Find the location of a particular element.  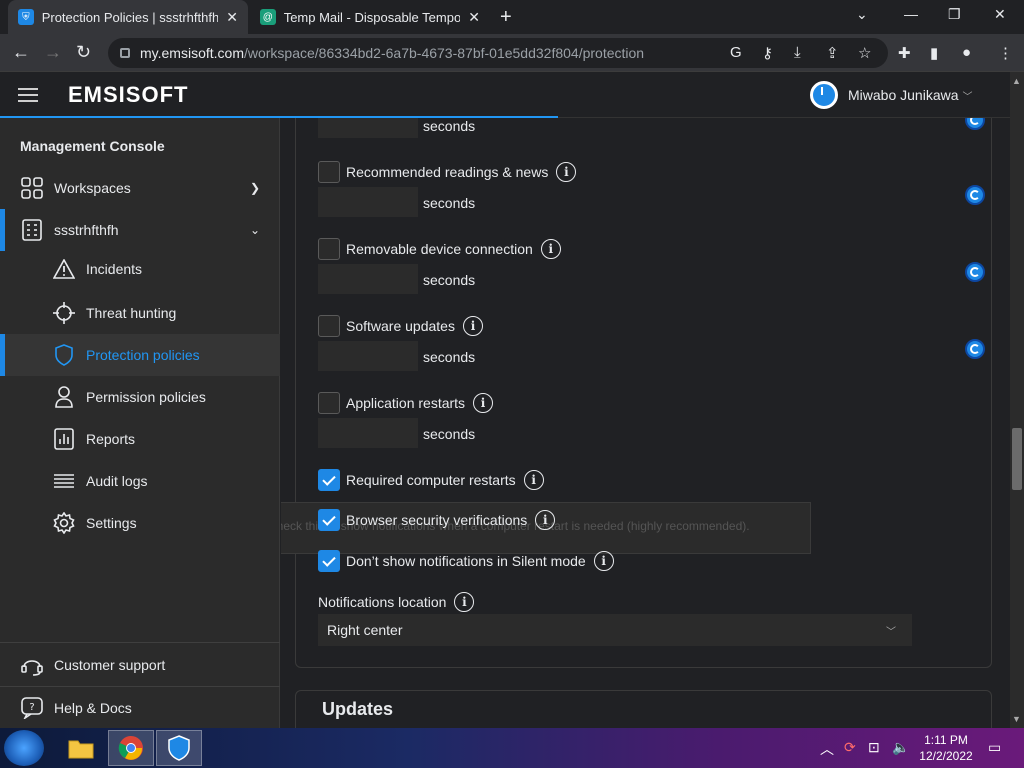

minimize-icon: — is located at coordinates (911, 14).